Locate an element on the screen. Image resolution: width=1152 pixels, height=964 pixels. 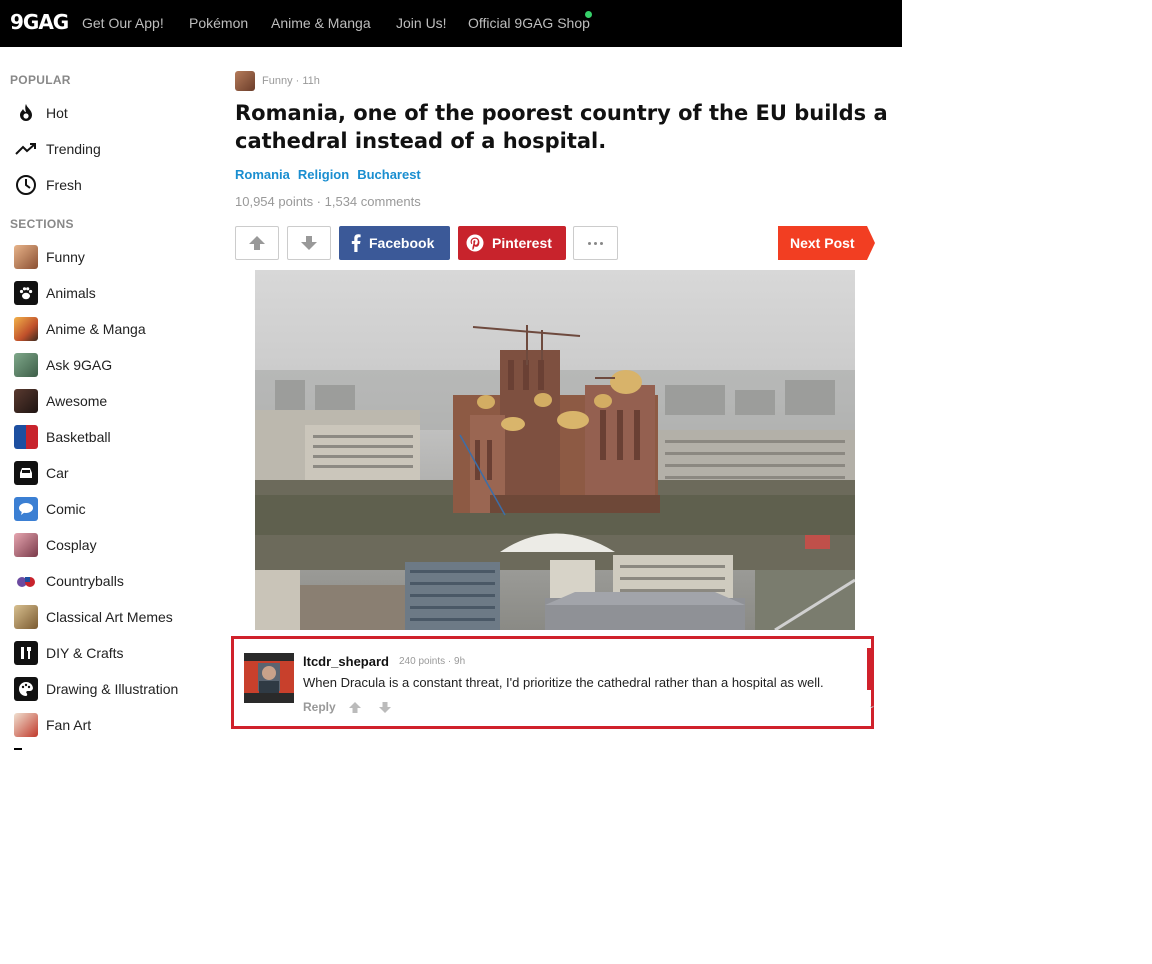
sidebar-item-trending: Trending is located at coordinates (114, 149).